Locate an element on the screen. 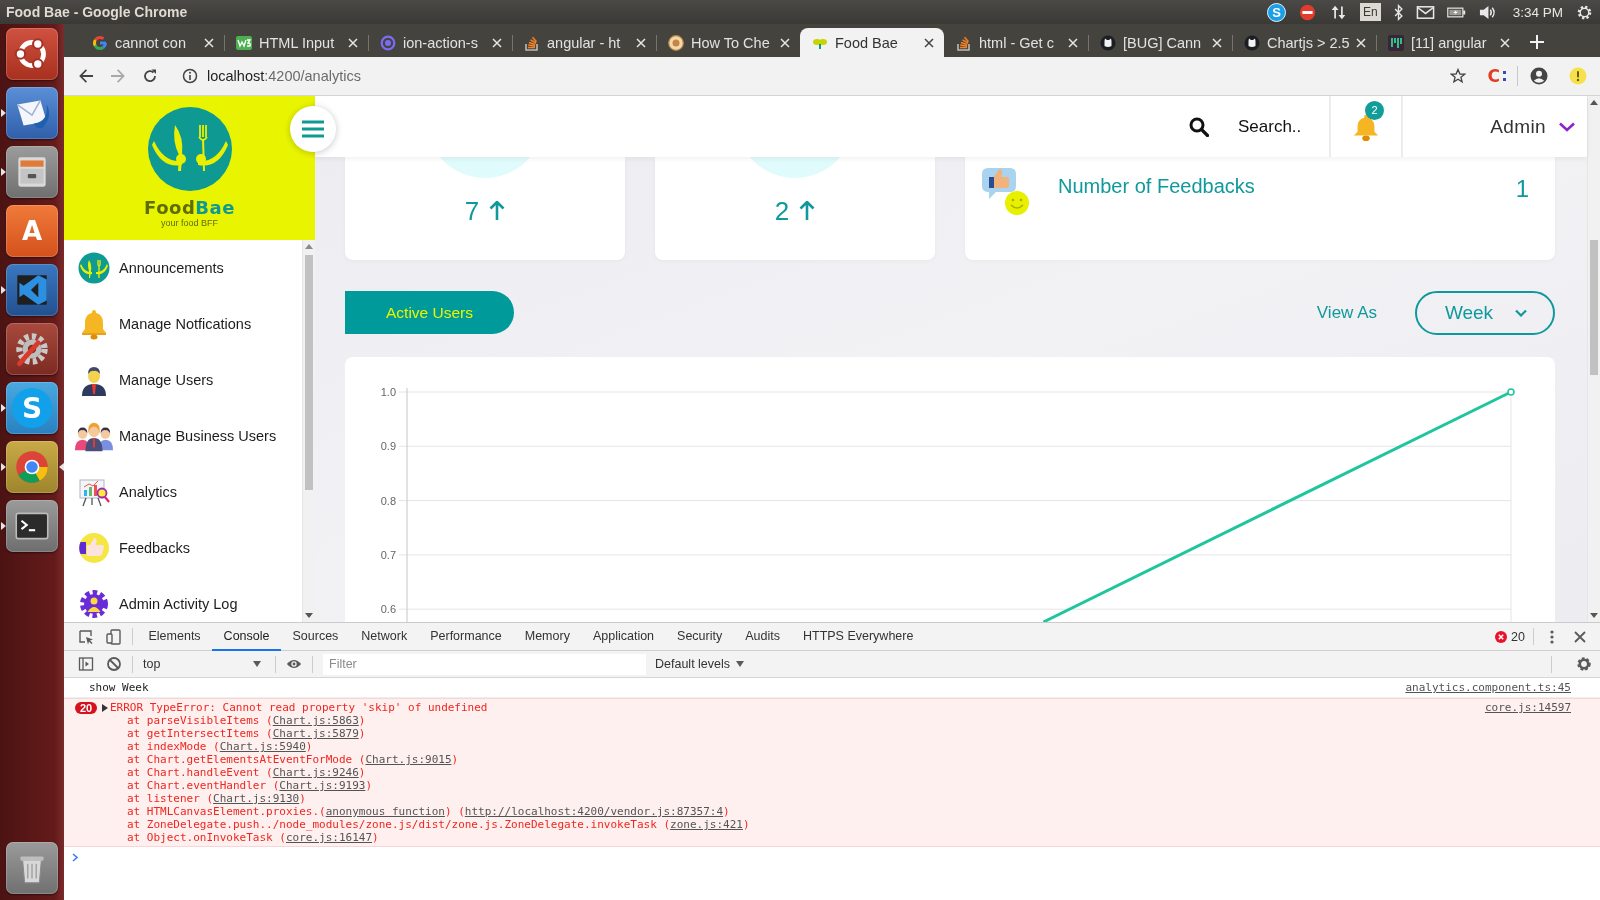 The image size is (1600, 900). browser-tab: How To Che is located at coordinates (728, 42).